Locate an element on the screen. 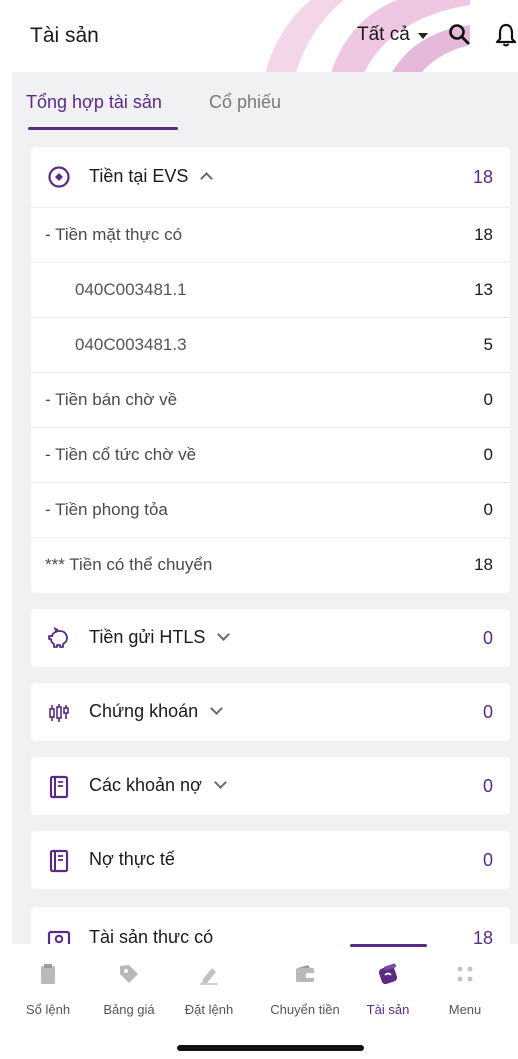 The width and height of the screenshot is (518, 1059). nav-label: Bảng giá is located at coordinates (129, 1009).